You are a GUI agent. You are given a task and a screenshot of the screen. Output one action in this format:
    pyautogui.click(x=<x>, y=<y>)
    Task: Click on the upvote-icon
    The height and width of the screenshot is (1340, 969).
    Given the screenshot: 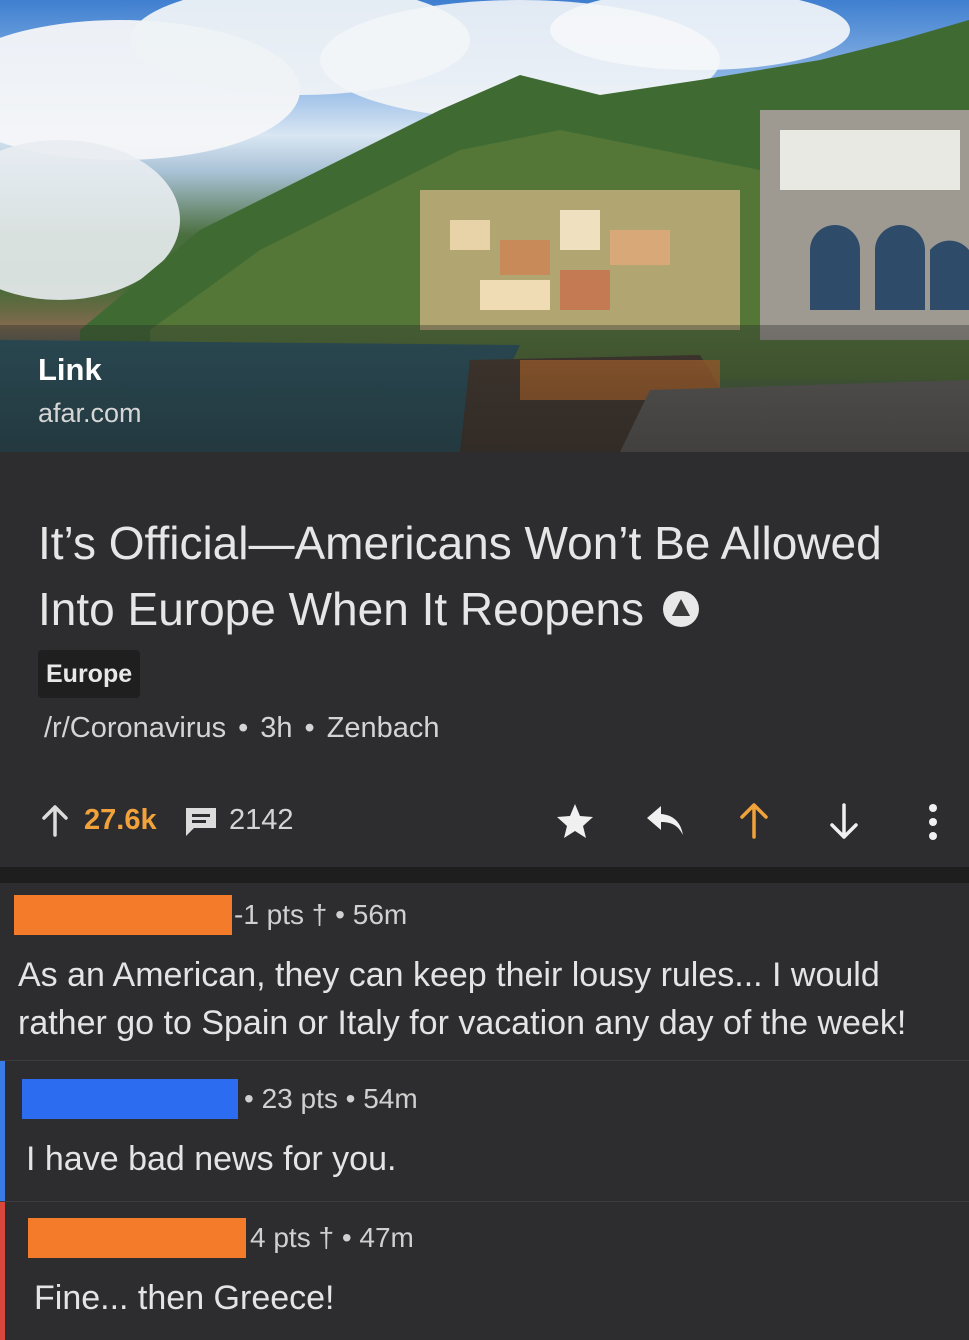 What is the action you would take?
    pyautogui.click(x=754, y=821)
    